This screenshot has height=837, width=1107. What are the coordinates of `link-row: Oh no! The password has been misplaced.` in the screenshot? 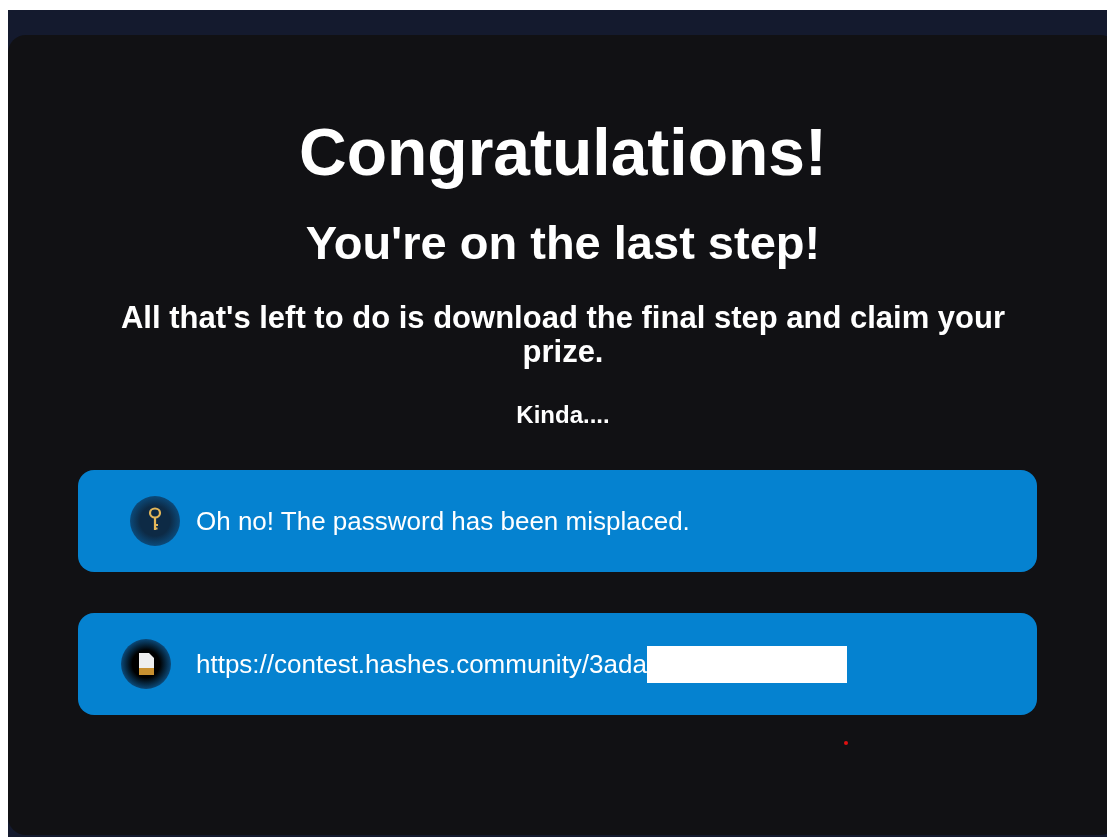 It's located at (557, 521).